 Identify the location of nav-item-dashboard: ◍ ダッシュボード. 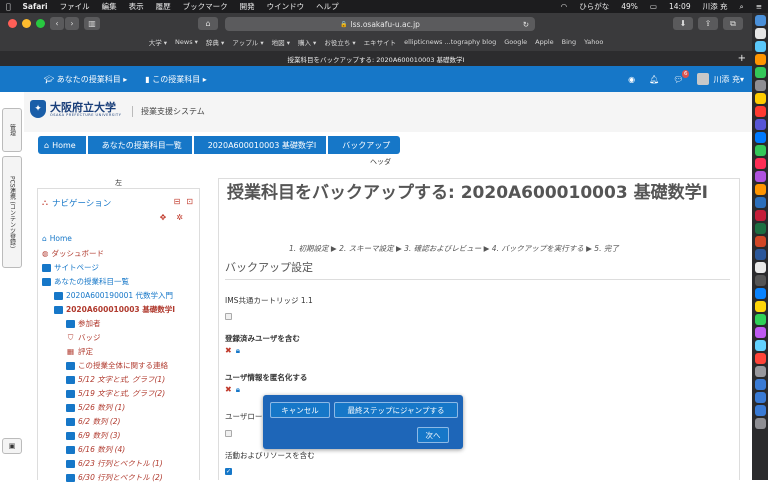
(73, 253).